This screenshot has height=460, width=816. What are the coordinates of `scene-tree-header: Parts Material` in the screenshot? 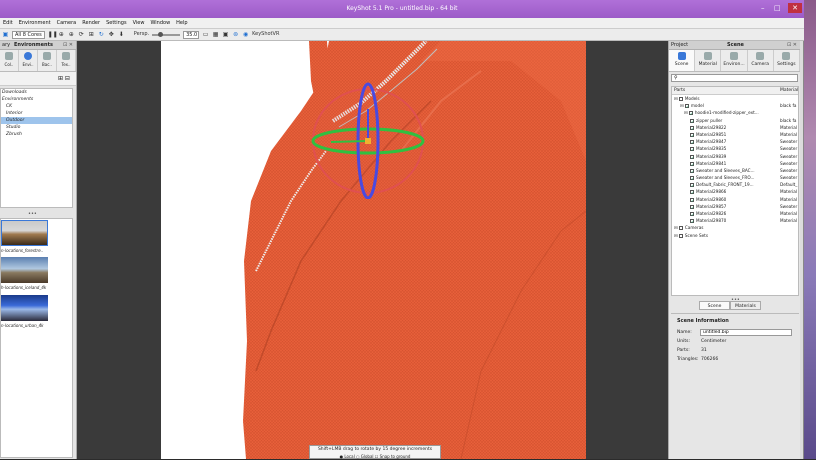 It's located at (735, 91).